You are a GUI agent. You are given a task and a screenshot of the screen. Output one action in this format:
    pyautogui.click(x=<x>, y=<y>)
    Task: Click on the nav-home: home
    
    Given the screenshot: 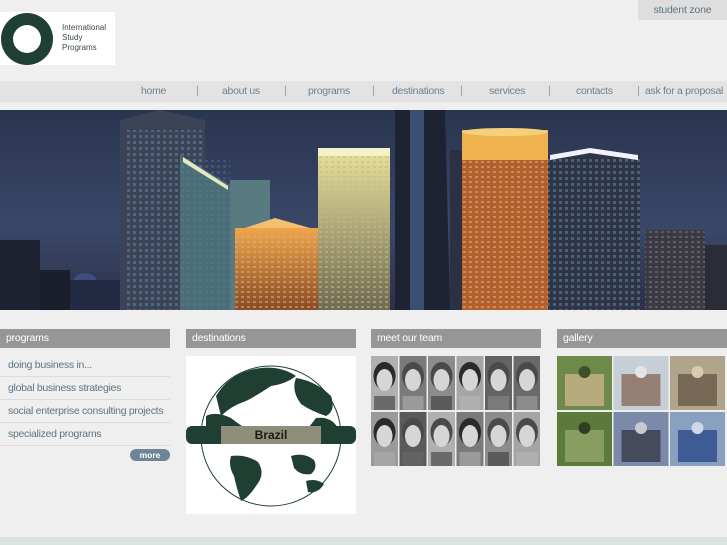 What is the action you would take?
    pyautogui.click(x=153, y=91)
    